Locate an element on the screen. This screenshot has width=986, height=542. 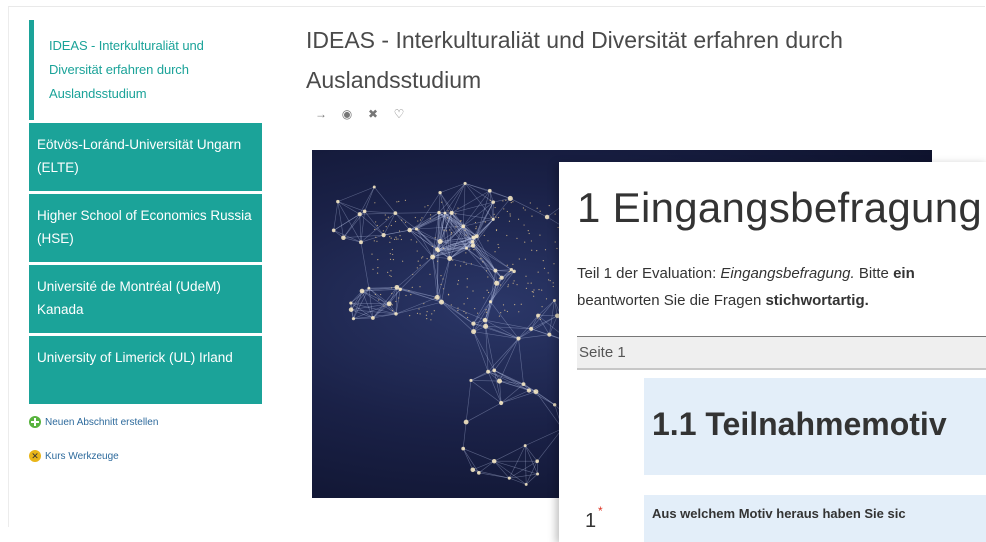
question-number: 1 is located at coordinates (590, 521).